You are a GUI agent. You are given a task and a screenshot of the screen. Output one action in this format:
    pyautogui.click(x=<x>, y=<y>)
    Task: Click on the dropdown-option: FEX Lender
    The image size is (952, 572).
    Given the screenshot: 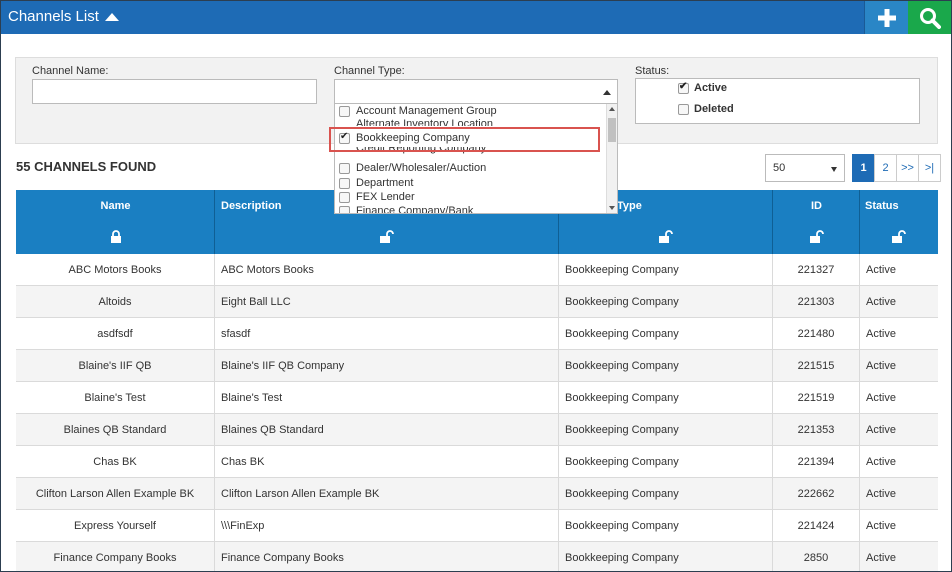 What is the action you would take?
    pyautogui.click(x=377, y=197)
    